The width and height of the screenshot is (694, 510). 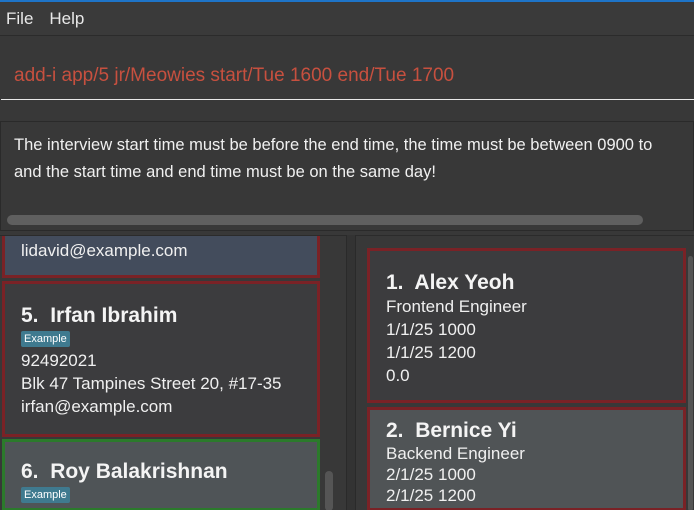 What do you see at coordinates (97, 406) in the screenshot?
I see `person-email: irfan@example.com` at bounding box center [97, 406].